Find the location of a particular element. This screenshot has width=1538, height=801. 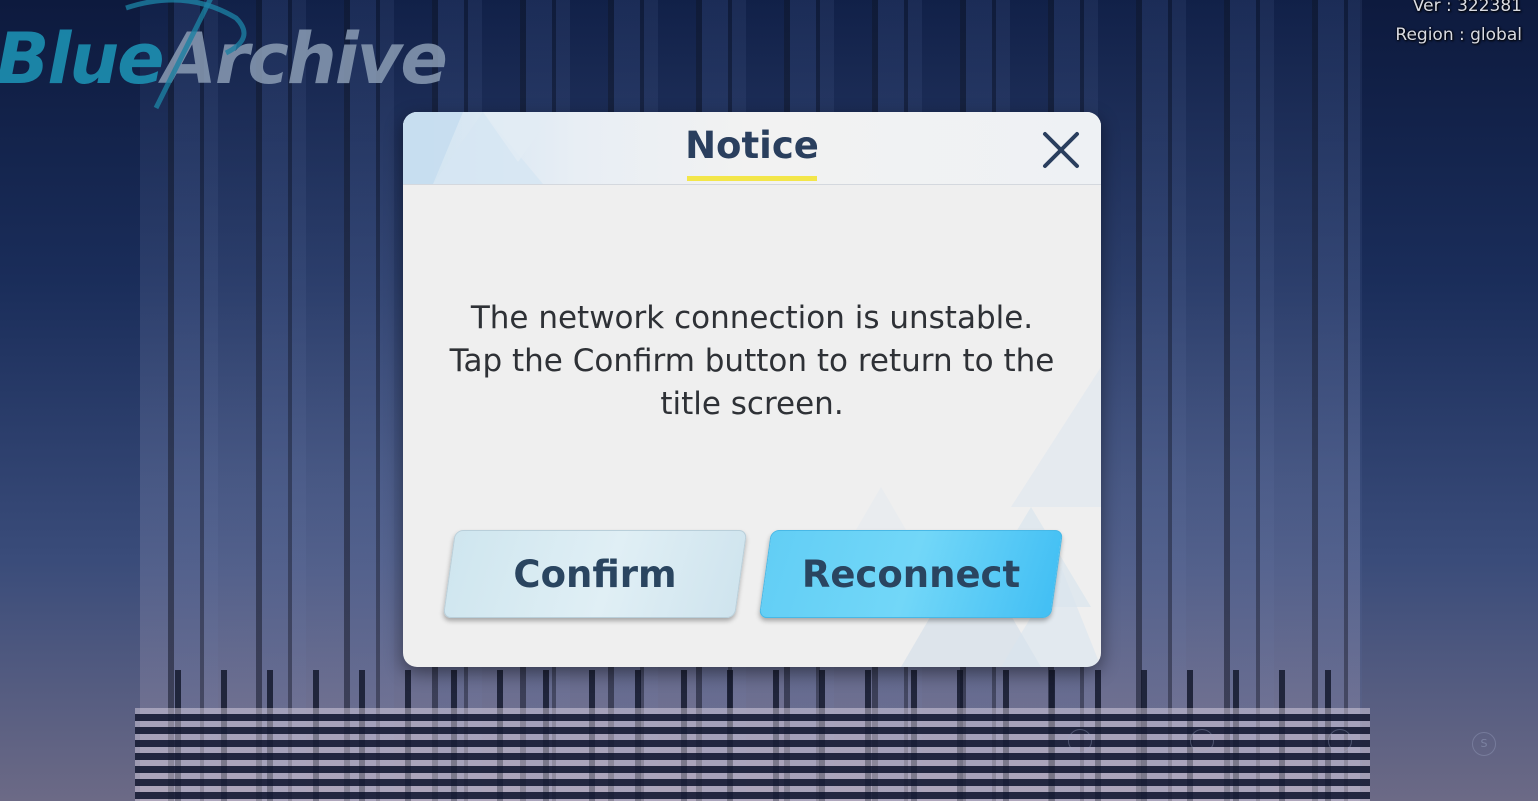

region-text: Region : global is located at coordinates (1458, 35).